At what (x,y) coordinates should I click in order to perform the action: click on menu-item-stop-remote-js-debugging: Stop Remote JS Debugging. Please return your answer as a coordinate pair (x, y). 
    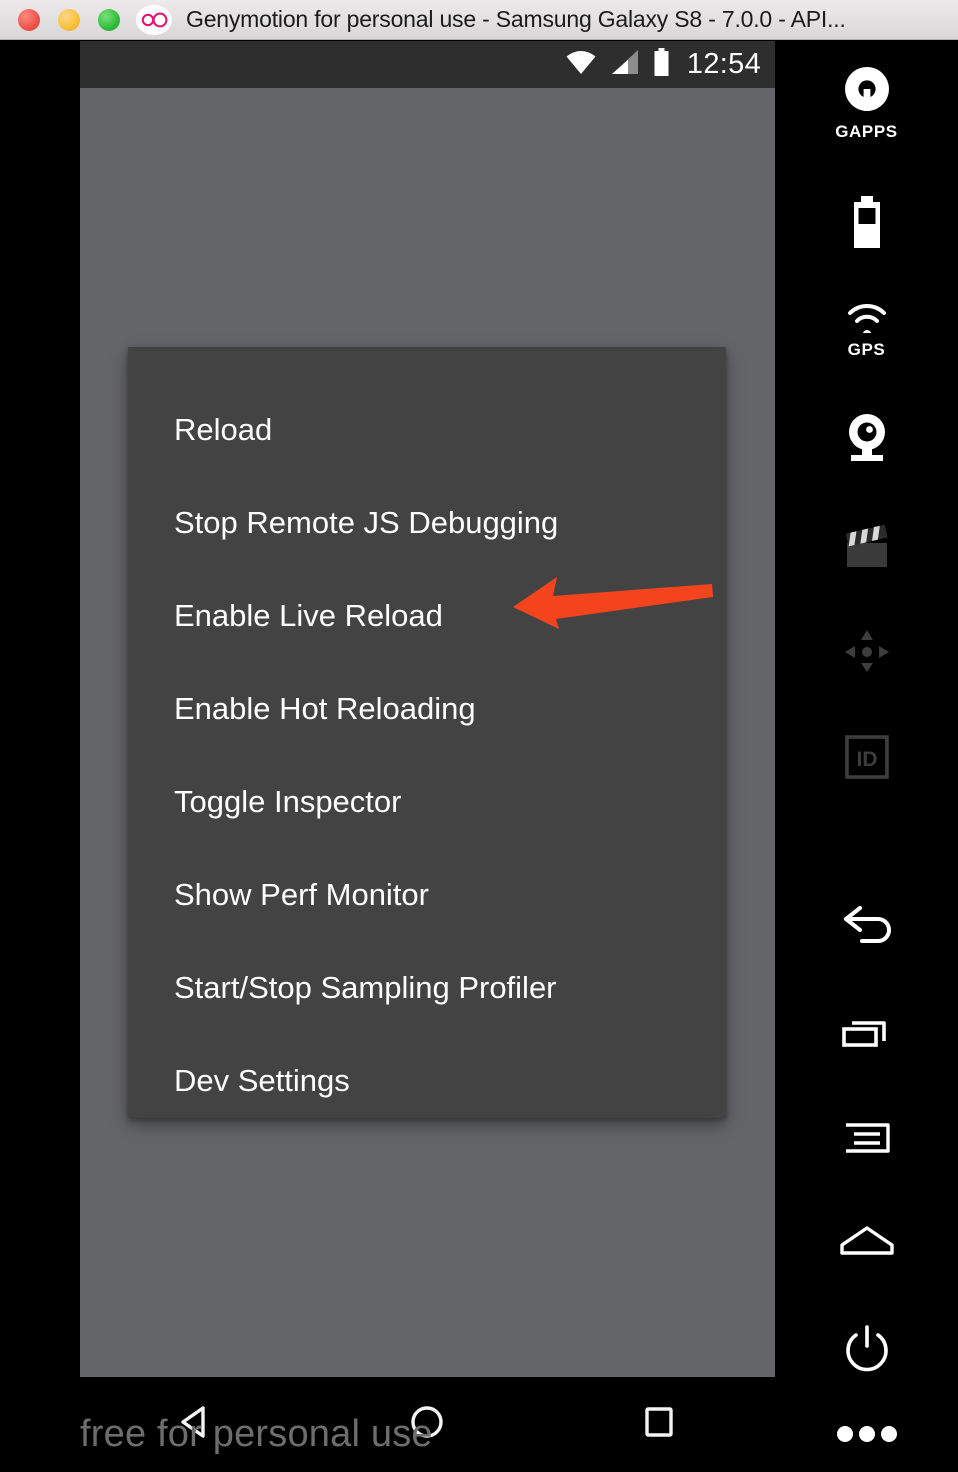
    Looking at the image, I should click on (427, 522).